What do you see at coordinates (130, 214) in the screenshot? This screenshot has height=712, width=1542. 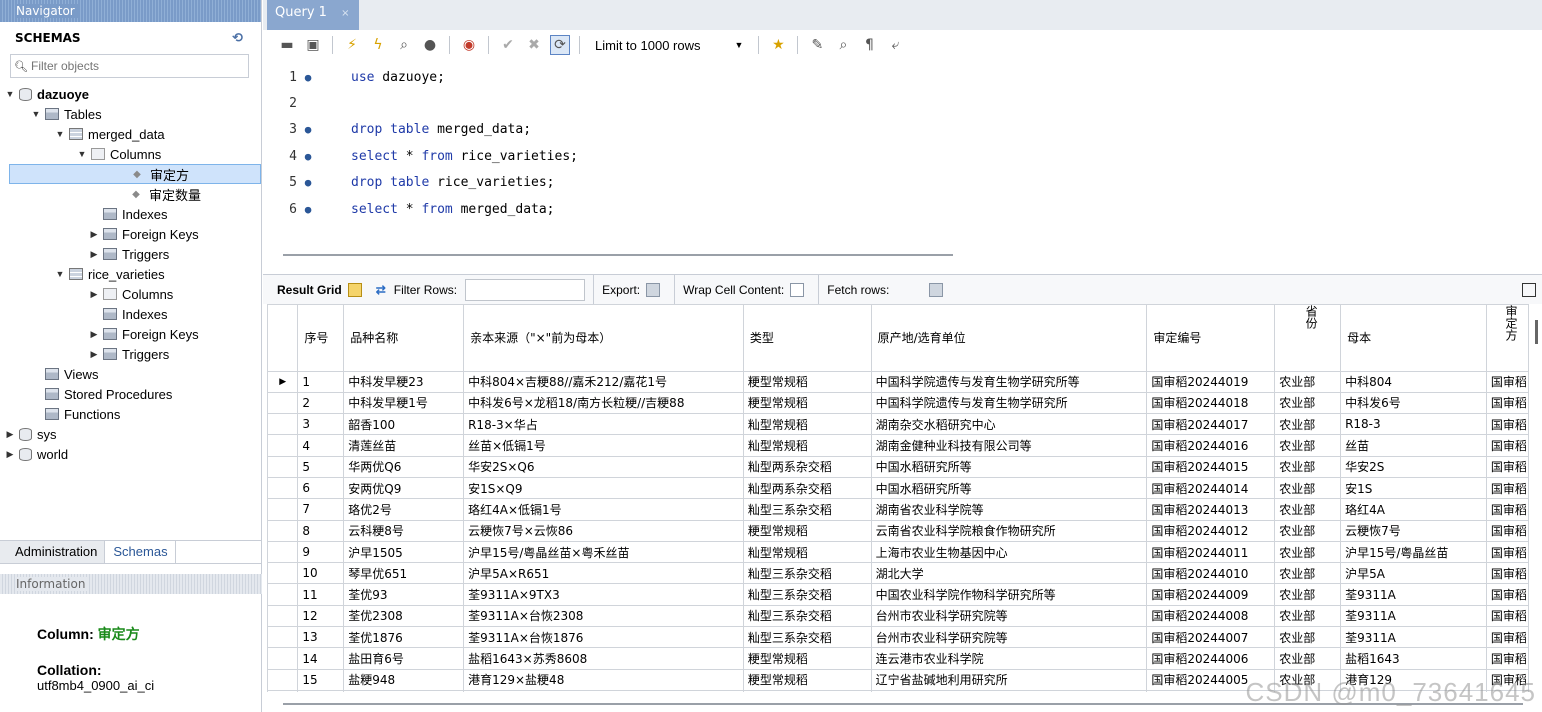 I see `tree-node-indexes: Indexes` at bounding box center [130, 214].